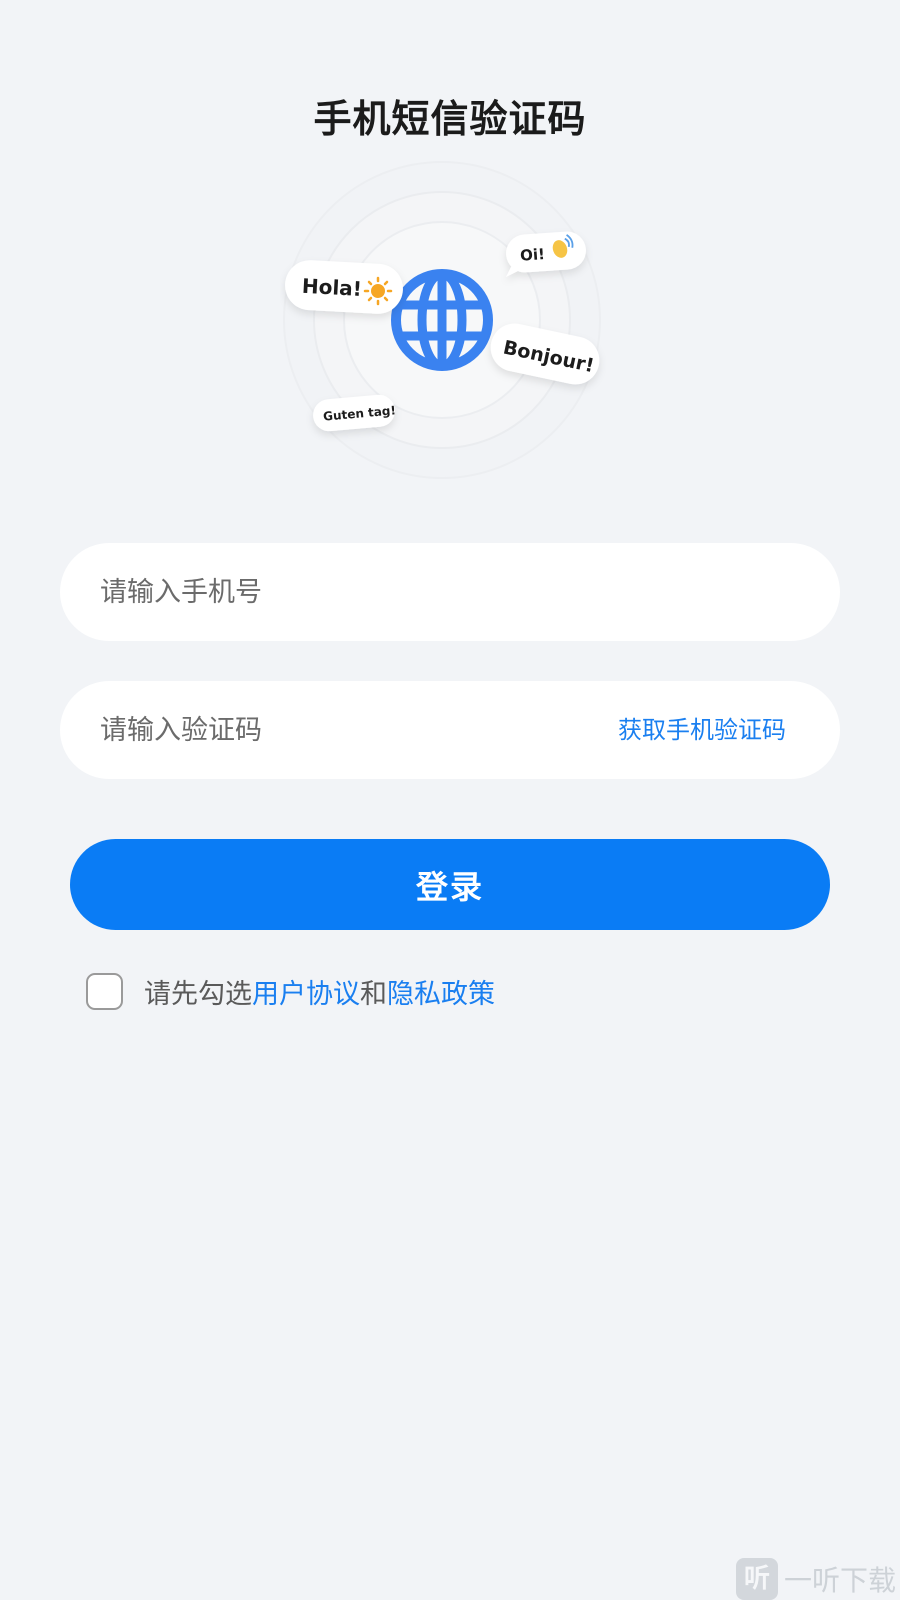 The image size is (900, 1600). I want to click on phone-input, so click(450, 592).